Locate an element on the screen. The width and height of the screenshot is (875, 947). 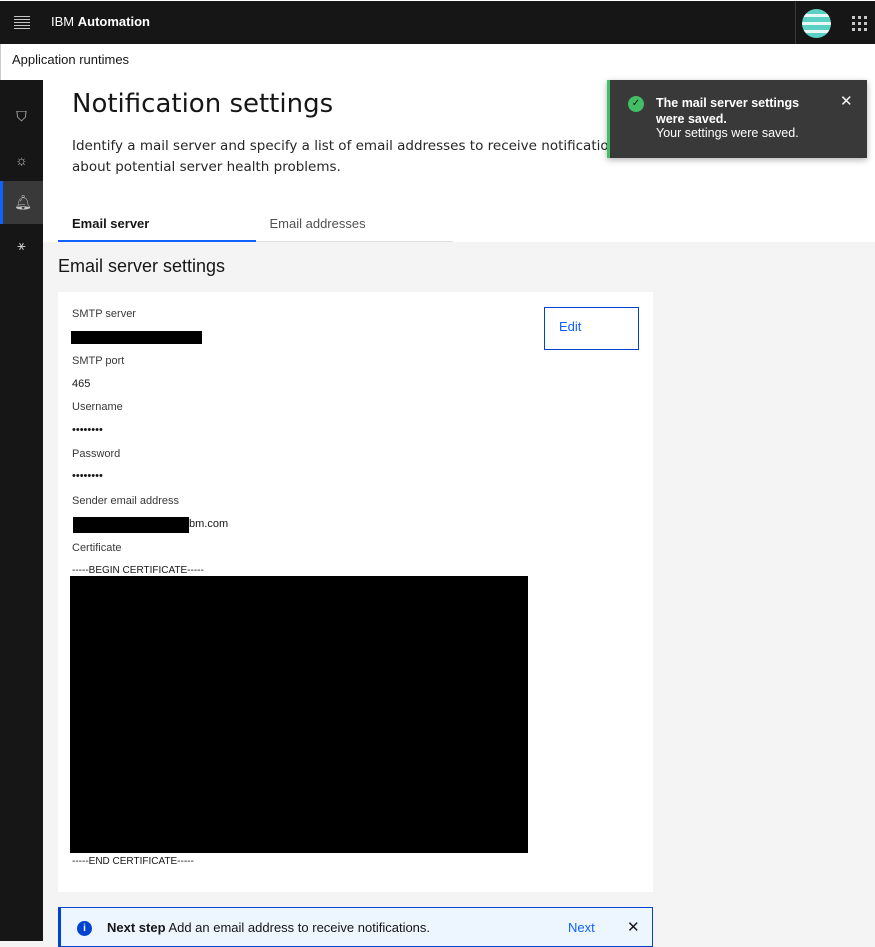
tabs: Email server Email addresses is located at coordinates (255, 226).